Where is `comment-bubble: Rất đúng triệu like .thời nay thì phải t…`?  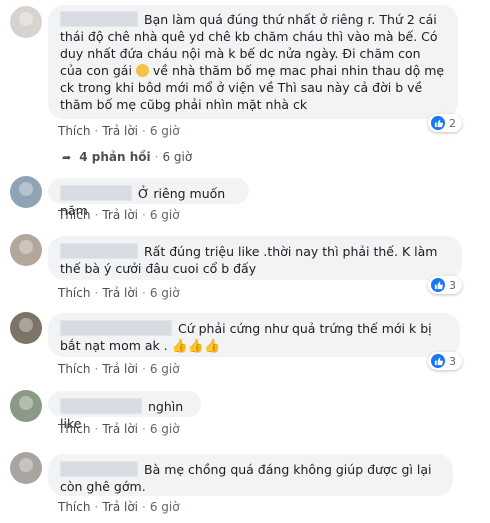 comment-bubble: Rất đúng triệu like .thời nay thì phải t… is located at coordinates (255, 258).